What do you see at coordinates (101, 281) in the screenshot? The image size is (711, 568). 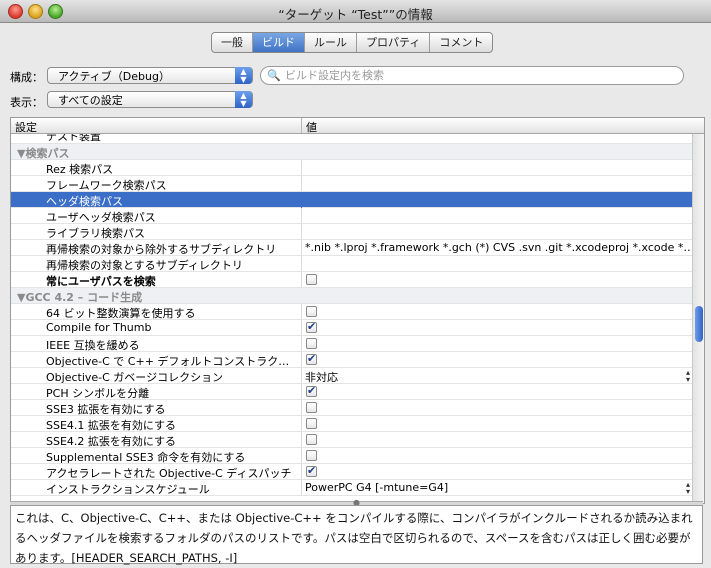 I see `setting-name: 常にユーザパスを検索` at bounding box center [101, 281].